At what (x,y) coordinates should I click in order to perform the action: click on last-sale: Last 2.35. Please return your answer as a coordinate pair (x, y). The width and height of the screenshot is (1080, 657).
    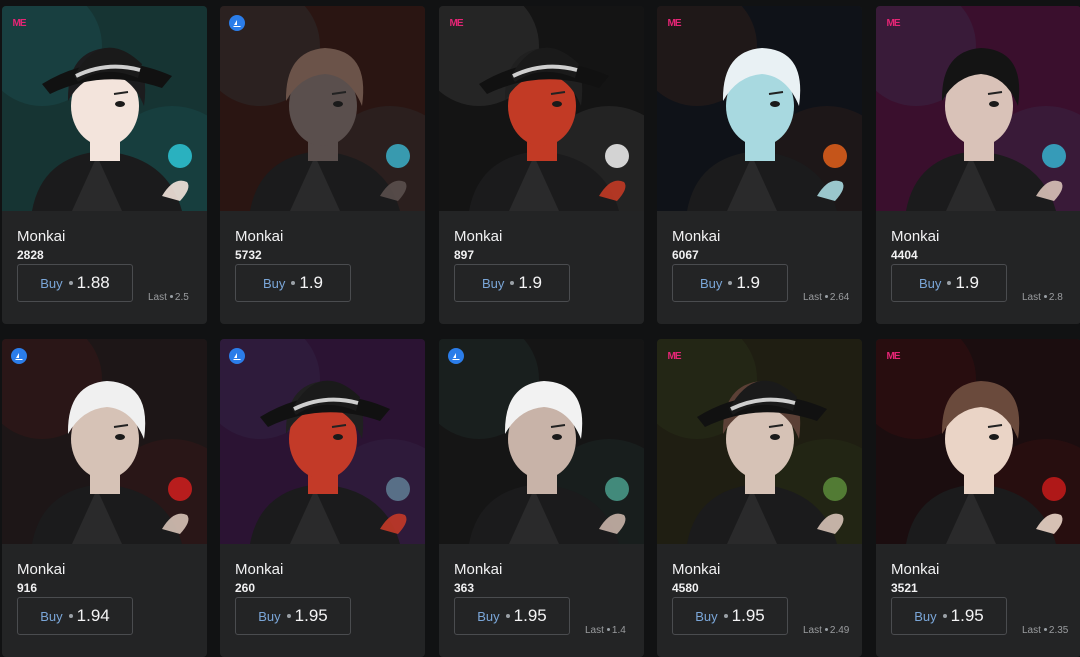
    Looking at the image, I should click on (1045, 630).